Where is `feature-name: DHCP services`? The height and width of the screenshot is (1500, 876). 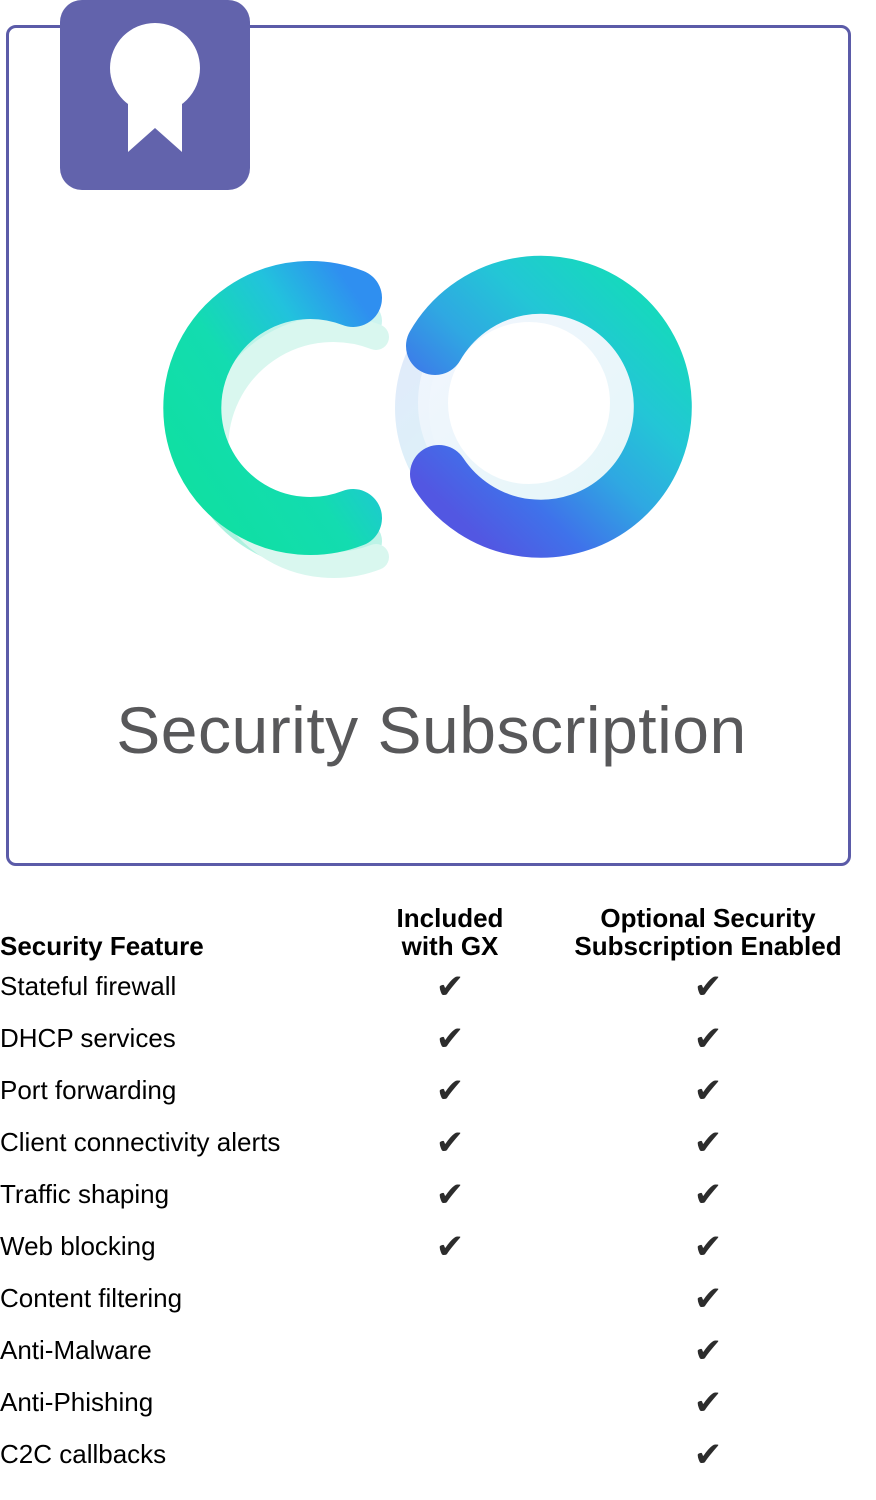 feature-name: DHCP services is located at coordinates (88, 1038).